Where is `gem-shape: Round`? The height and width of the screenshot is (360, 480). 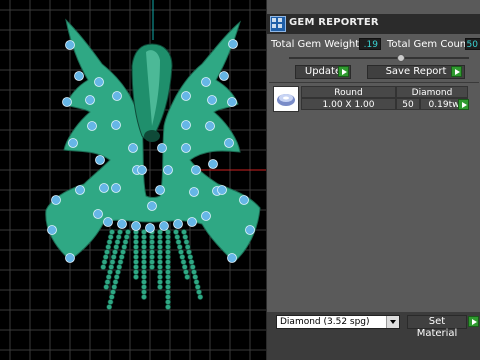
gem-shape: Round is located at coordinates (348, 92).